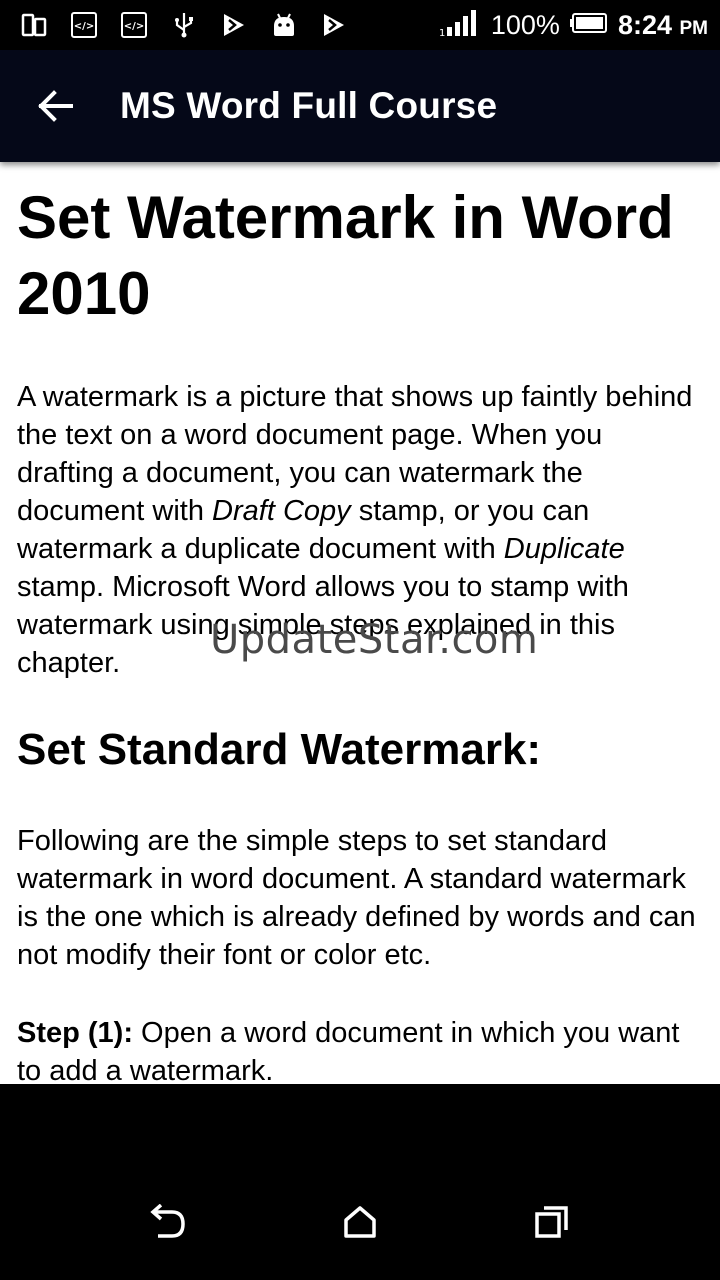 The width and height of the screenshot is (720, 1280). I want to click on svg-text: 1, so click(442, 32).